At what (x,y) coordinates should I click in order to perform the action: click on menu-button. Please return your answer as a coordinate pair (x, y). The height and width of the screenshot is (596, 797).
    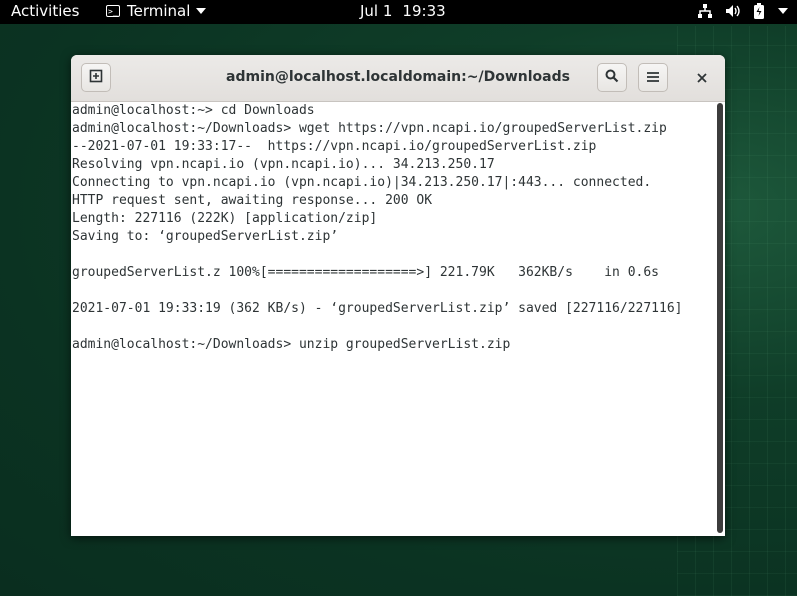
    Looking at the image, I should click on (653, 77).